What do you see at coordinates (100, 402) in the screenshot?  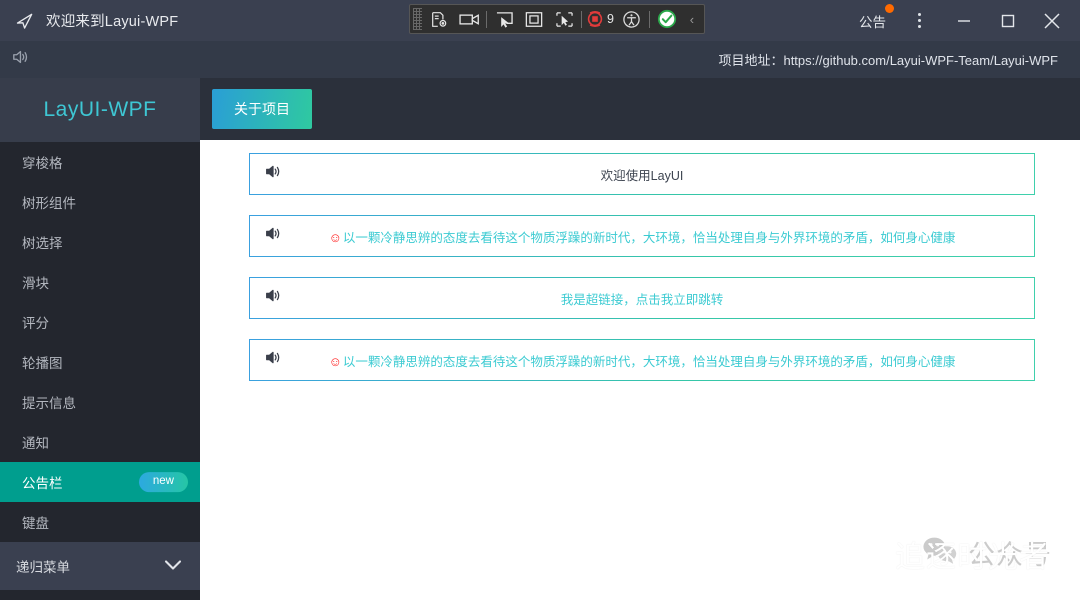 I see `sidebar-item-tooltip: 提示信息` at bounding box center [100, 402].